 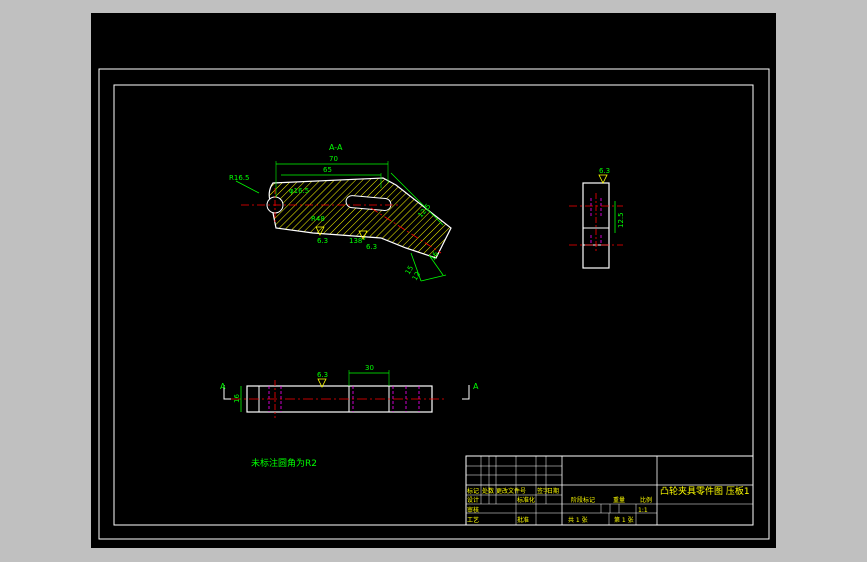 I want to click on section-mark-right: A, so click(x=476, y=386).